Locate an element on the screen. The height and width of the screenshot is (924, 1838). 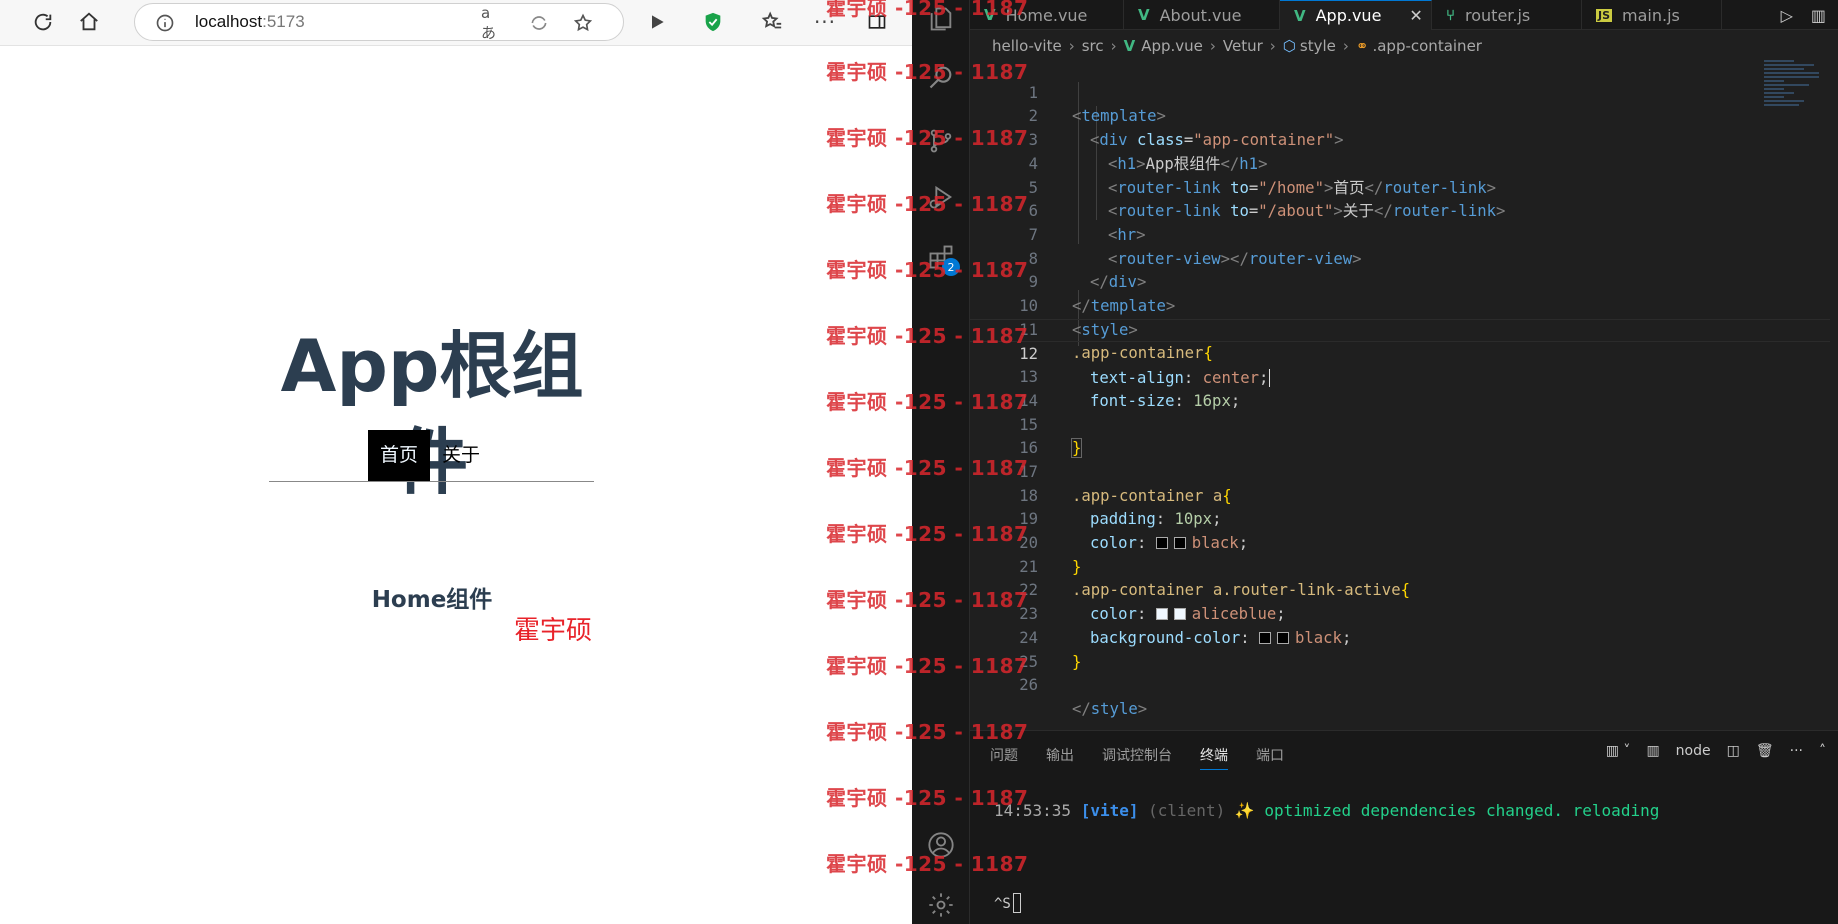
tab-app-vue: V App.vue ✕ is located at coordinates (1356, 15).